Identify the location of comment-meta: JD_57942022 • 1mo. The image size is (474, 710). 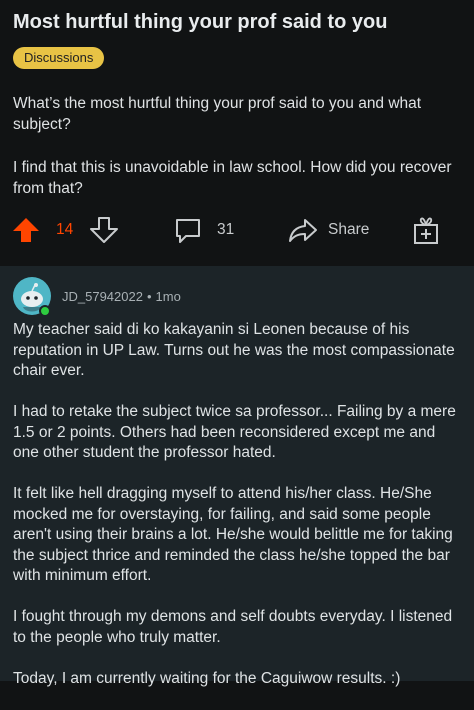
(121, 296).